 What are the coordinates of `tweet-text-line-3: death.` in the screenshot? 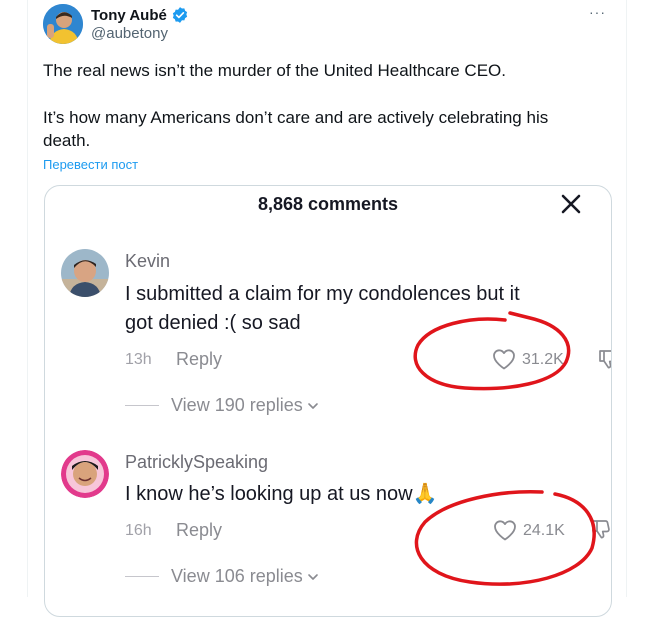 It's located at (67, 140).